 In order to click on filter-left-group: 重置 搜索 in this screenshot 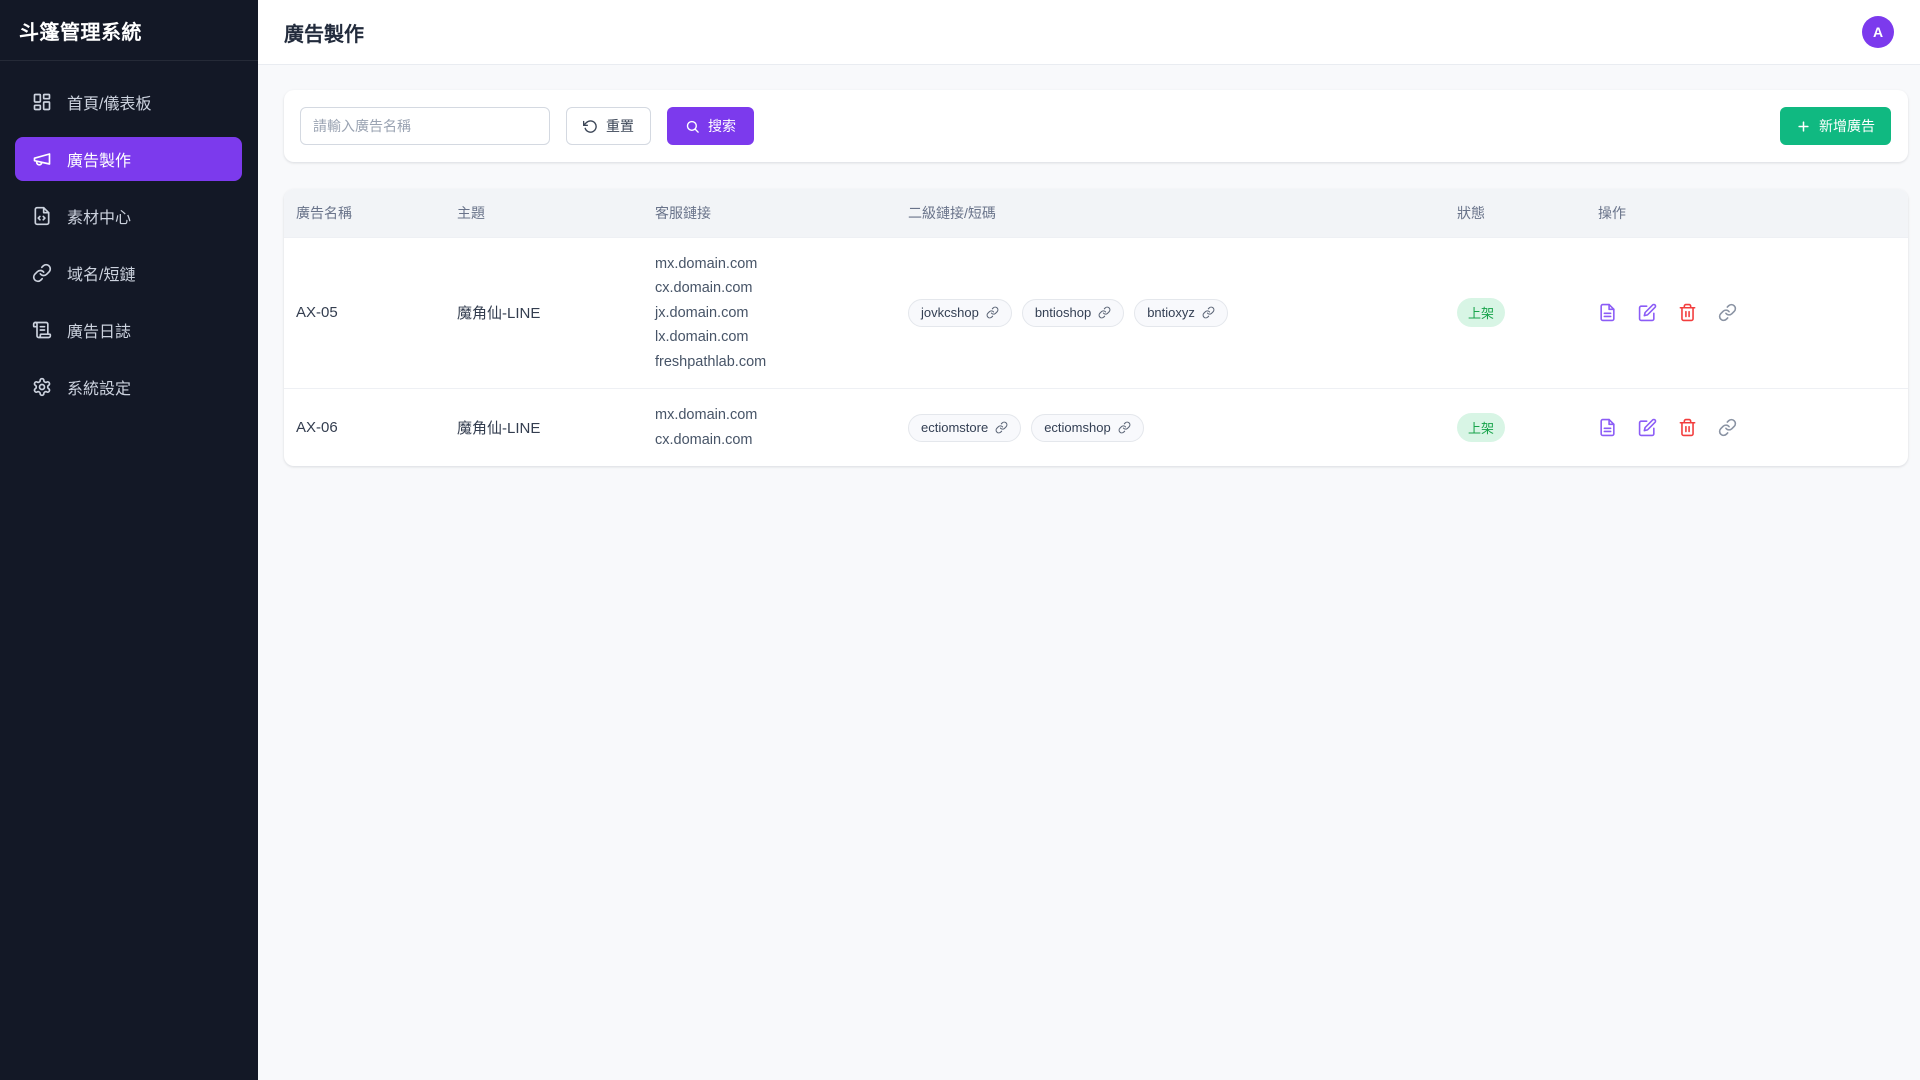, I will do `click(527, 126)`.